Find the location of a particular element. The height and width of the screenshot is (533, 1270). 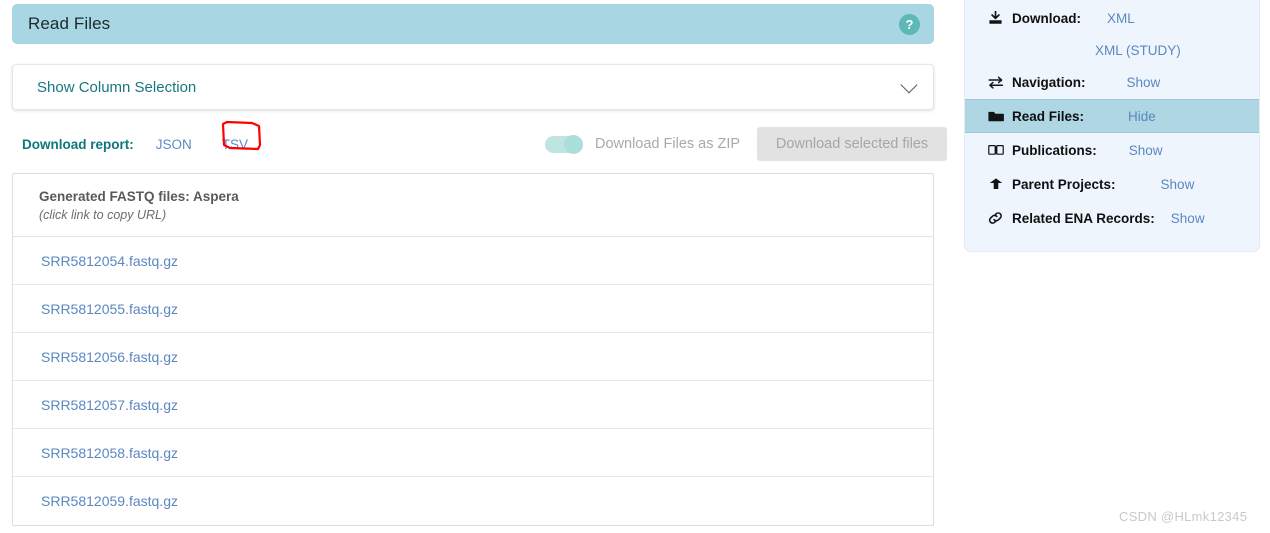

table-row: SRR5812055.fastq.gz is located at coordinates (473, 309).